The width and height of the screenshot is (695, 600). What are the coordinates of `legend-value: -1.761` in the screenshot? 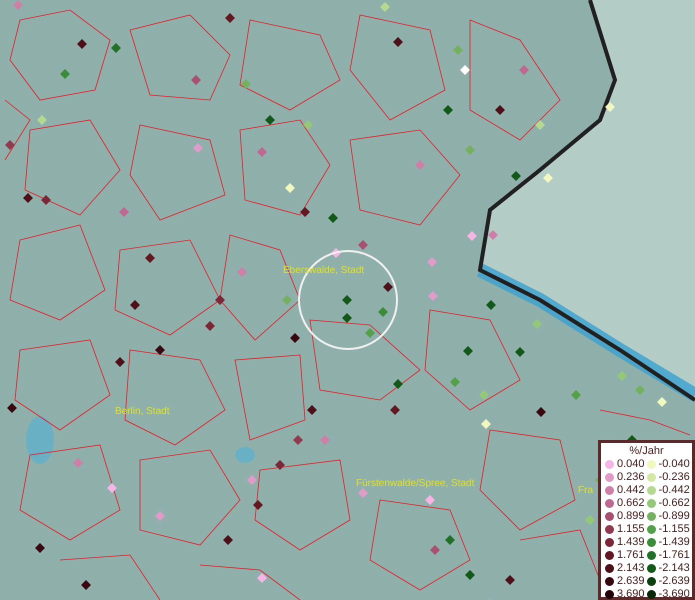 It's located at (674, 555).